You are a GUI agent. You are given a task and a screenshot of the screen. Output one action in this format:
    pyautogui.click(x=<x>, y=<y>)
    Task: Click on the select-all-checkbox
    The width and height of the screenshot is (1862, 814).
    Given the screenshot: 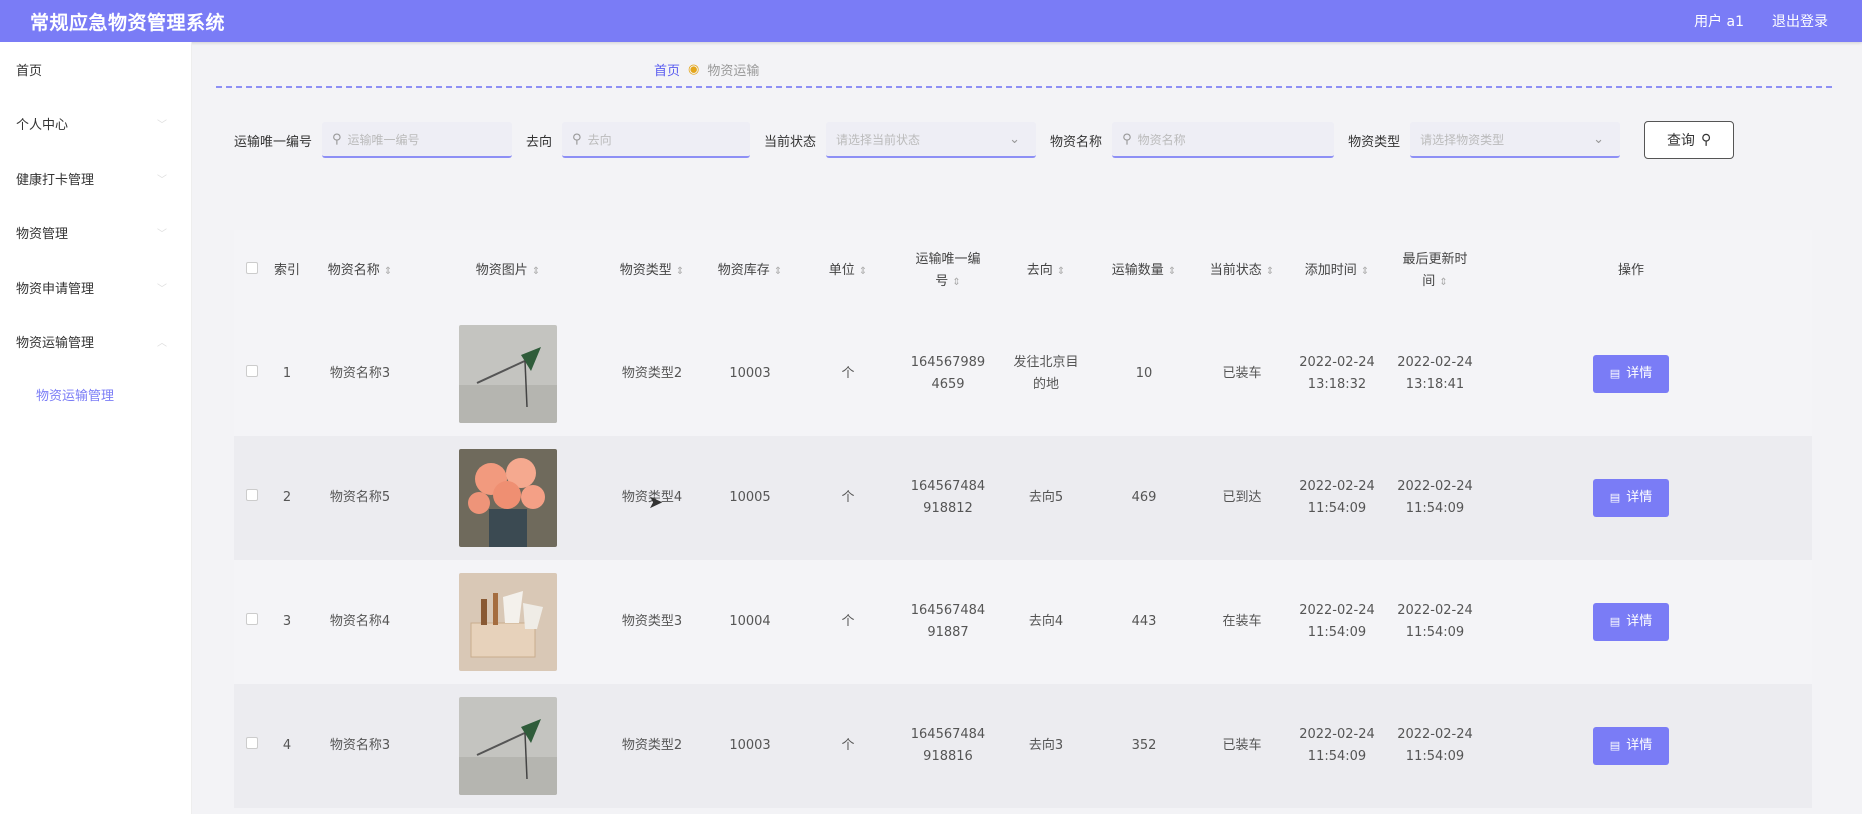 What is the action you would take?
    pyautogui.click(x=252, y=268)
    